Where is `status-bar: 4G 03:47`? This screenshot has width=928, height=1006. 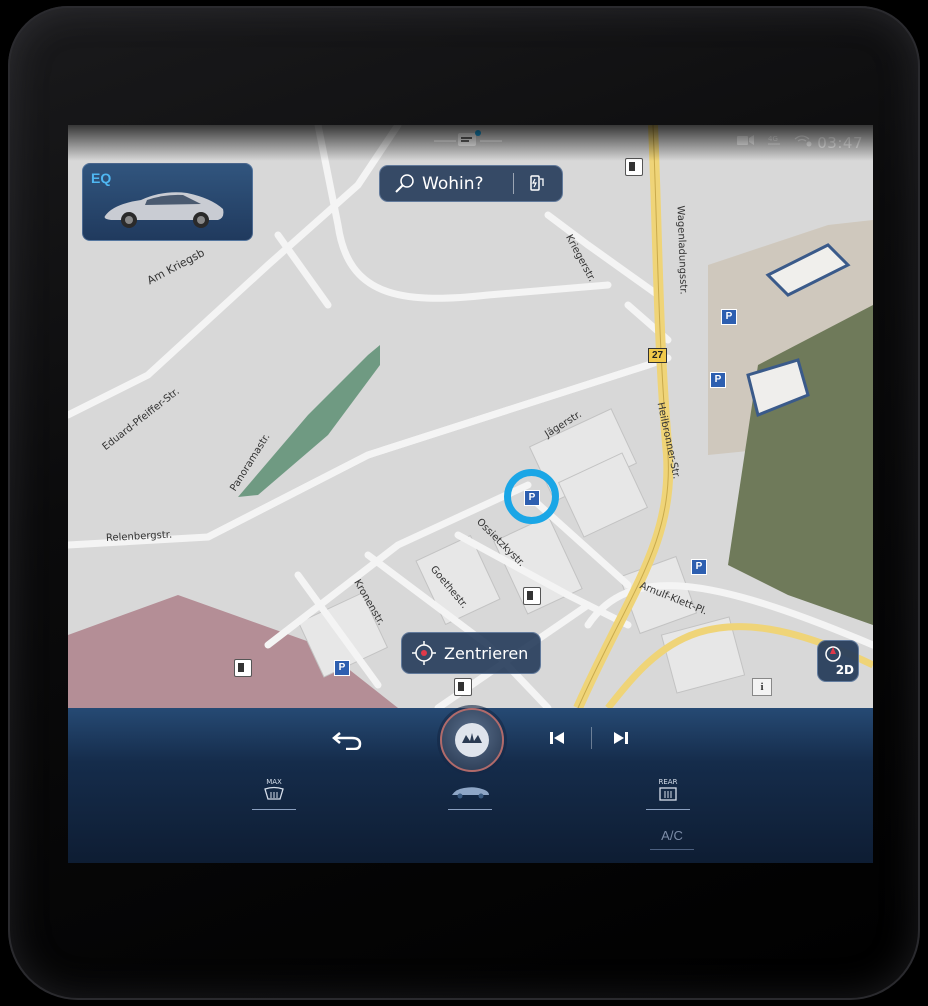 status-bar: 4G 03:47 is located at coordinates (470, 143).